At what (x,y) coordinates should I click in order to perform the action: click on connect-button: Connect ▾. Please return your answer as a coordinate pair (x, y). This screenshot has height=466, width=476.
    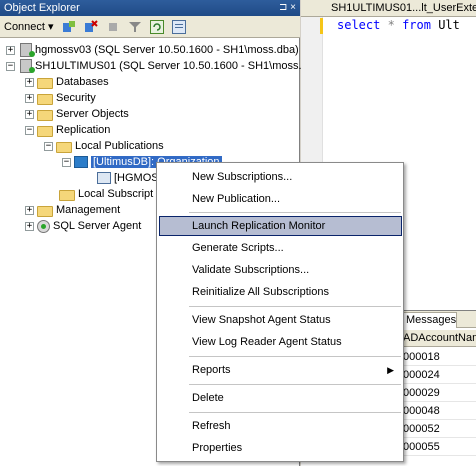
    Looking at the image, I should click on (29, 26).